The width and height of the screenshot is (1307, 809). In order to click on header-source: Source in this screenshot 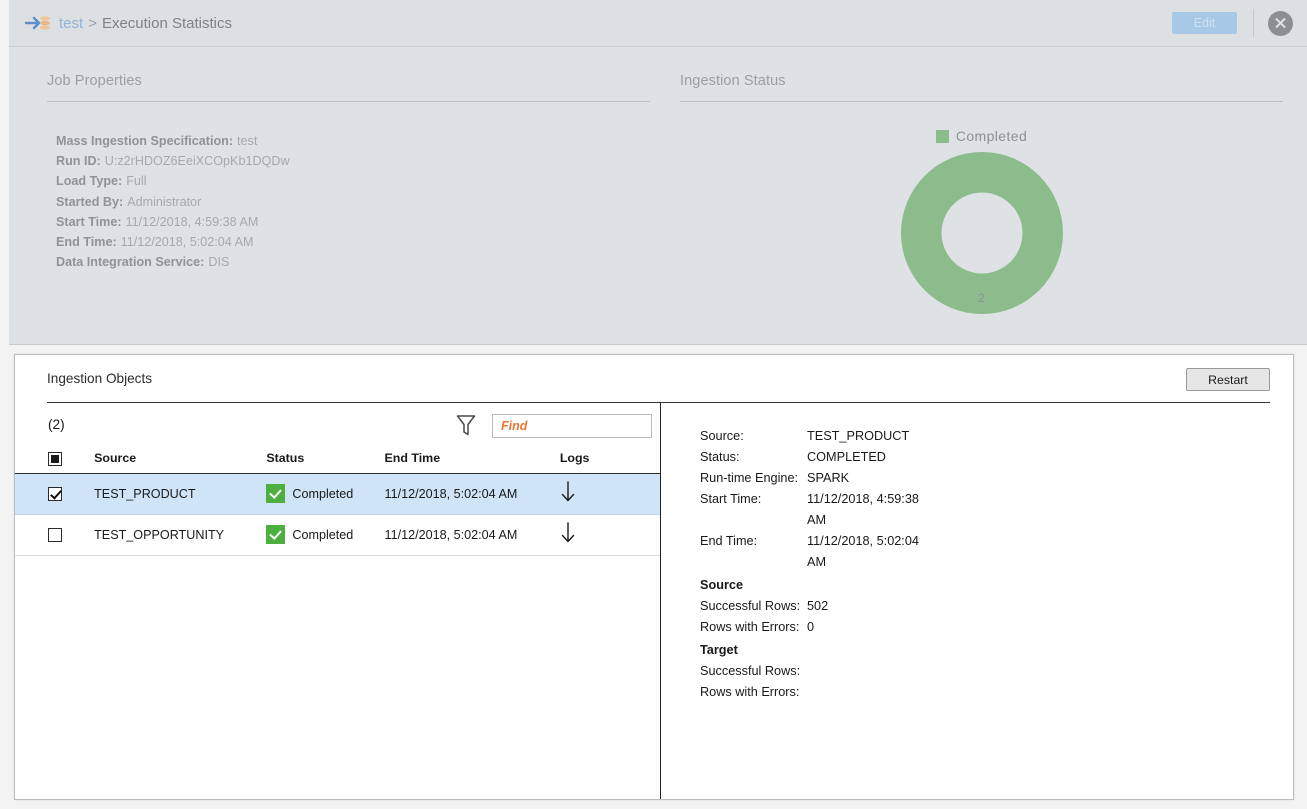, I will do `click(180, 462)`.